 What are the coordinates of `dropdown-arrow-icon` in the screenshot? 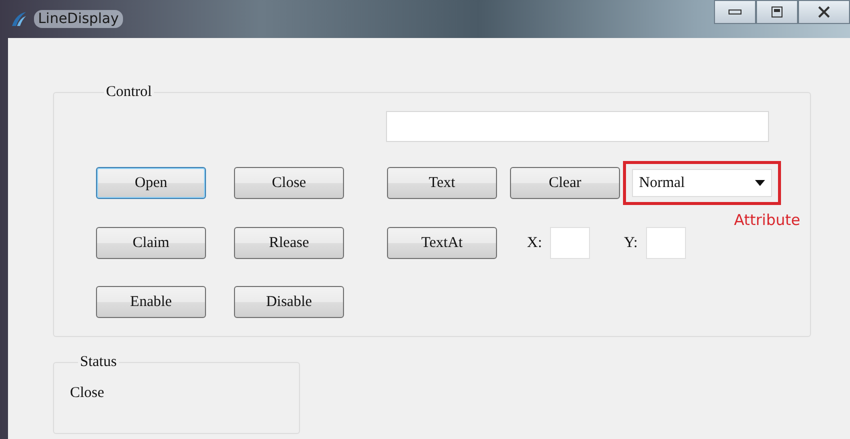 It's located at (760, 183).